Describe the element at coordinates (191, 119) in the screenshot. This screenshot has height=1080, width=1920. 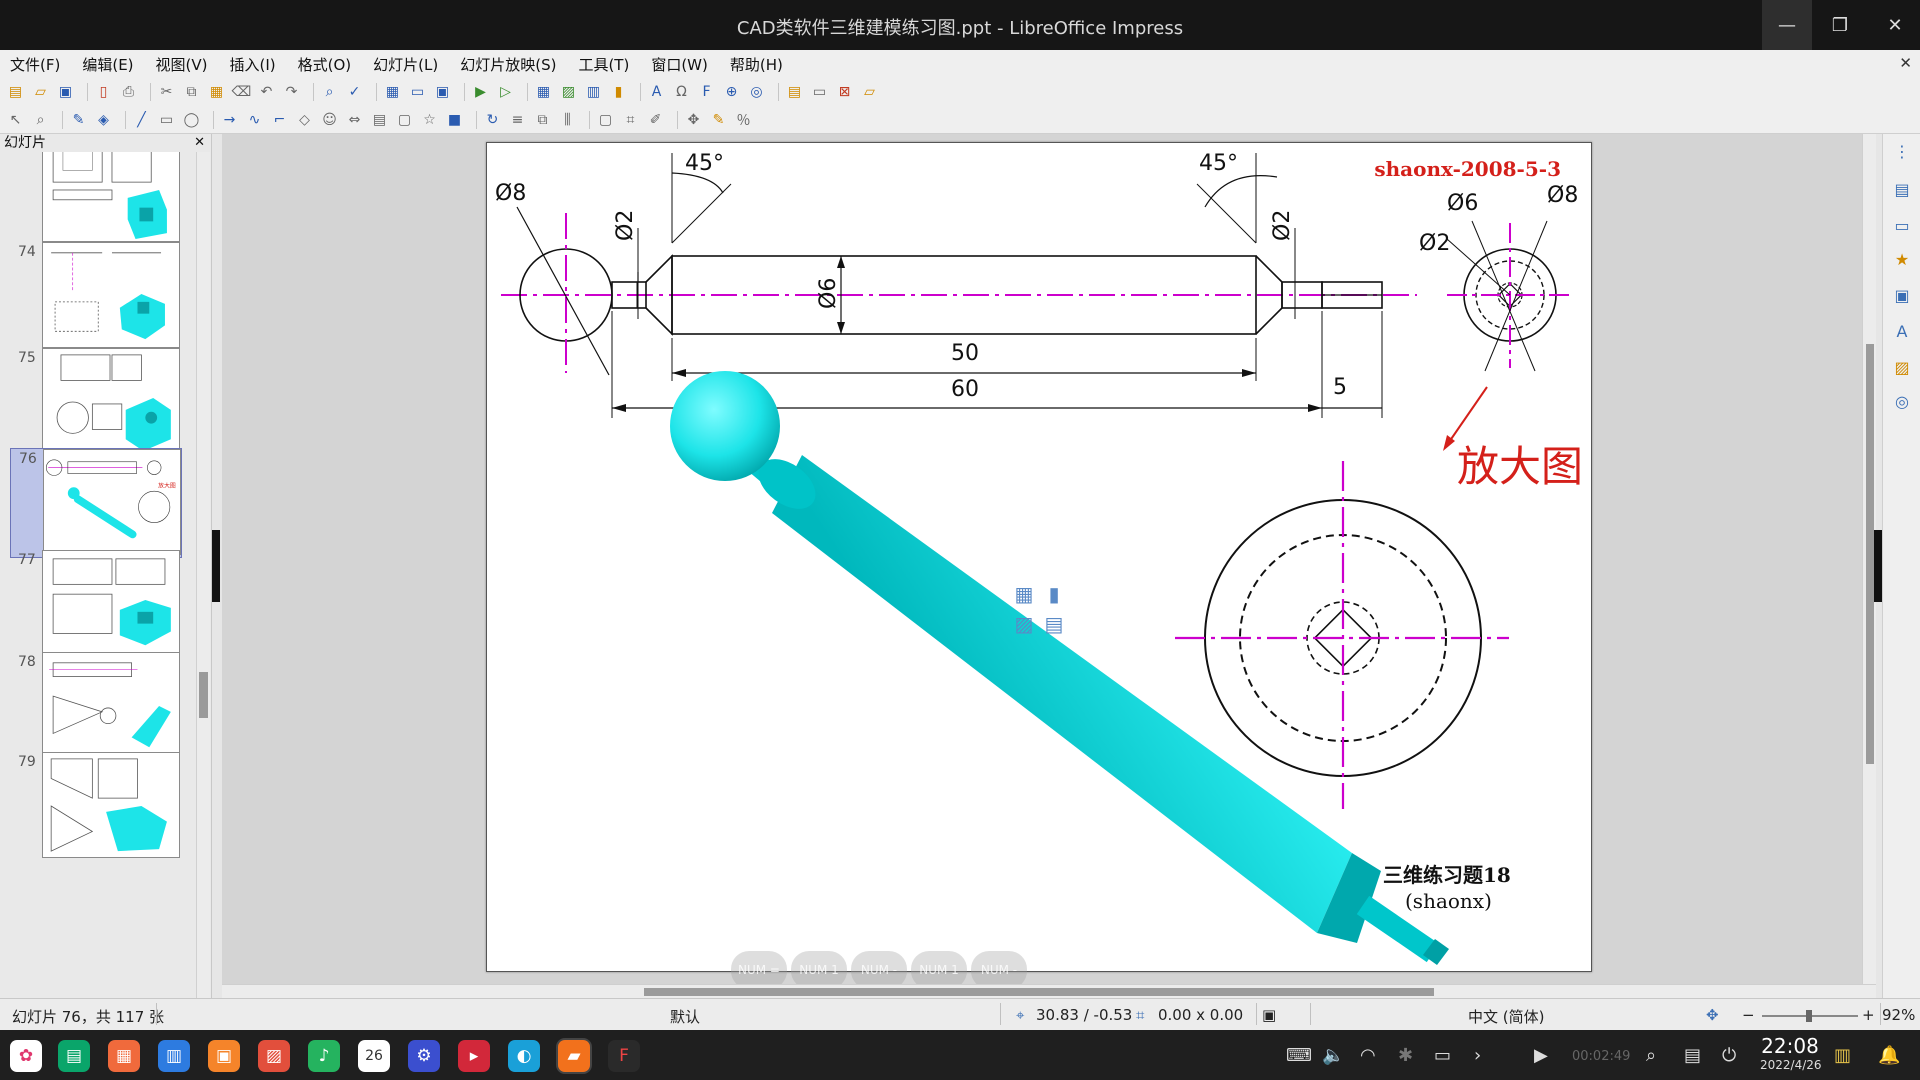
I see `ellipse-icon: ◯` at that location.